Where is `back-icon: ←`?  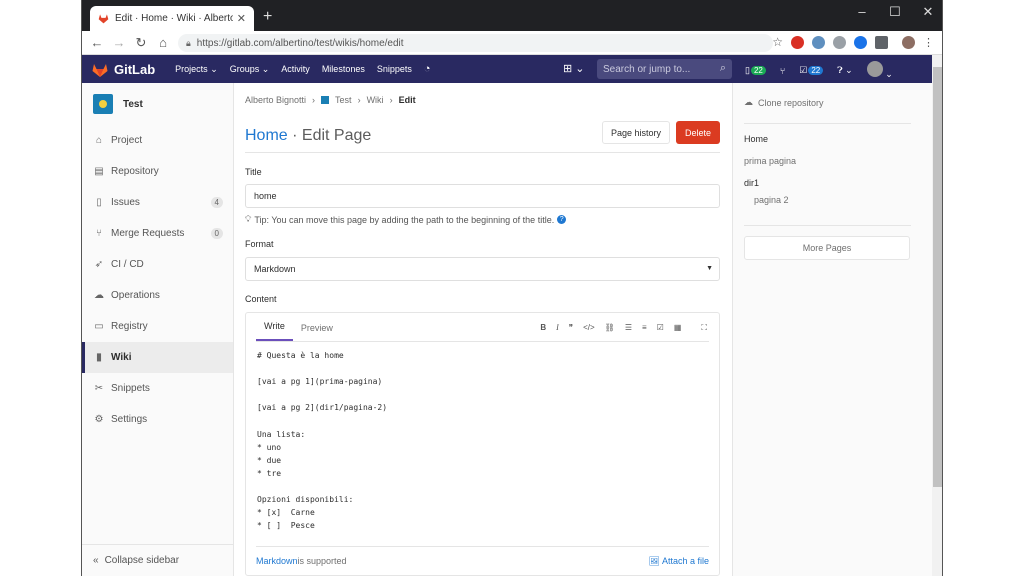 back-icon: ← is located at coordinates (97, 42).